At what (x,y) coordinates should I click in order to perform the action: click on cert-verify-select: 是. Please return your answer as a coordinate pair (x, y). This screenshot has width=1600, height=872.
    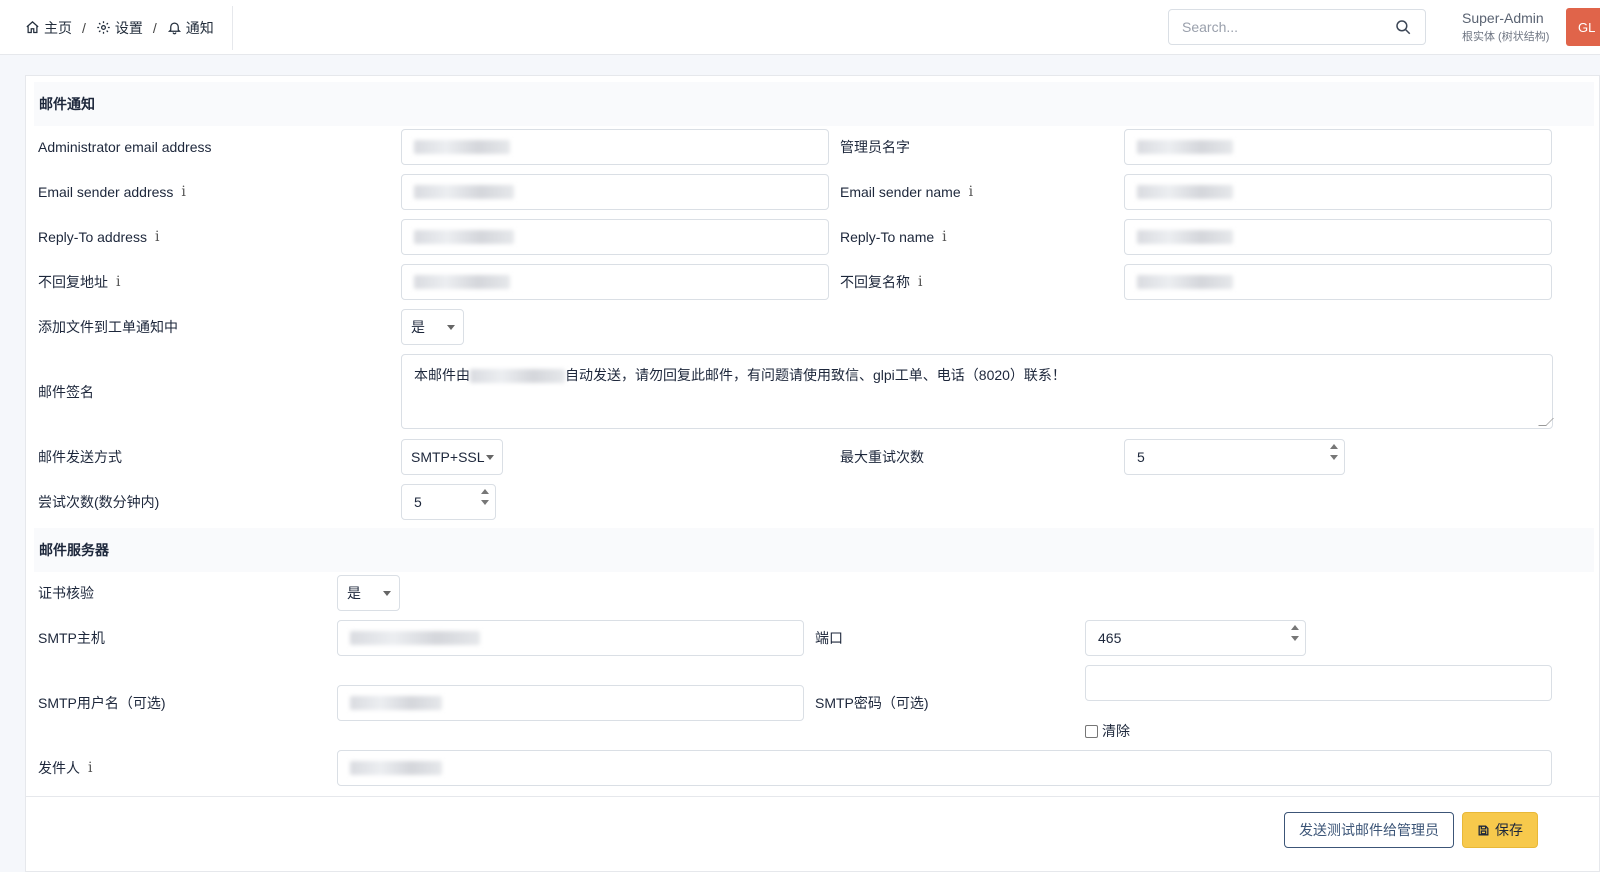
    Looking at the image, I should click on (368, 593).